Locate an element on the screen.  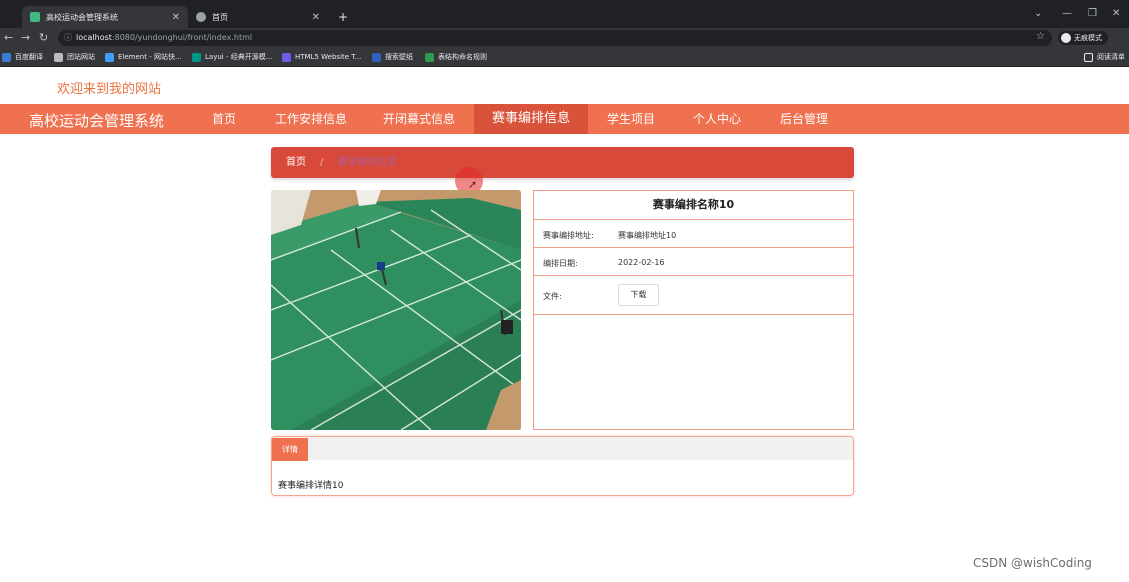
bookmark-item: 搜索壁纸 is located at coordinates (392, 57).